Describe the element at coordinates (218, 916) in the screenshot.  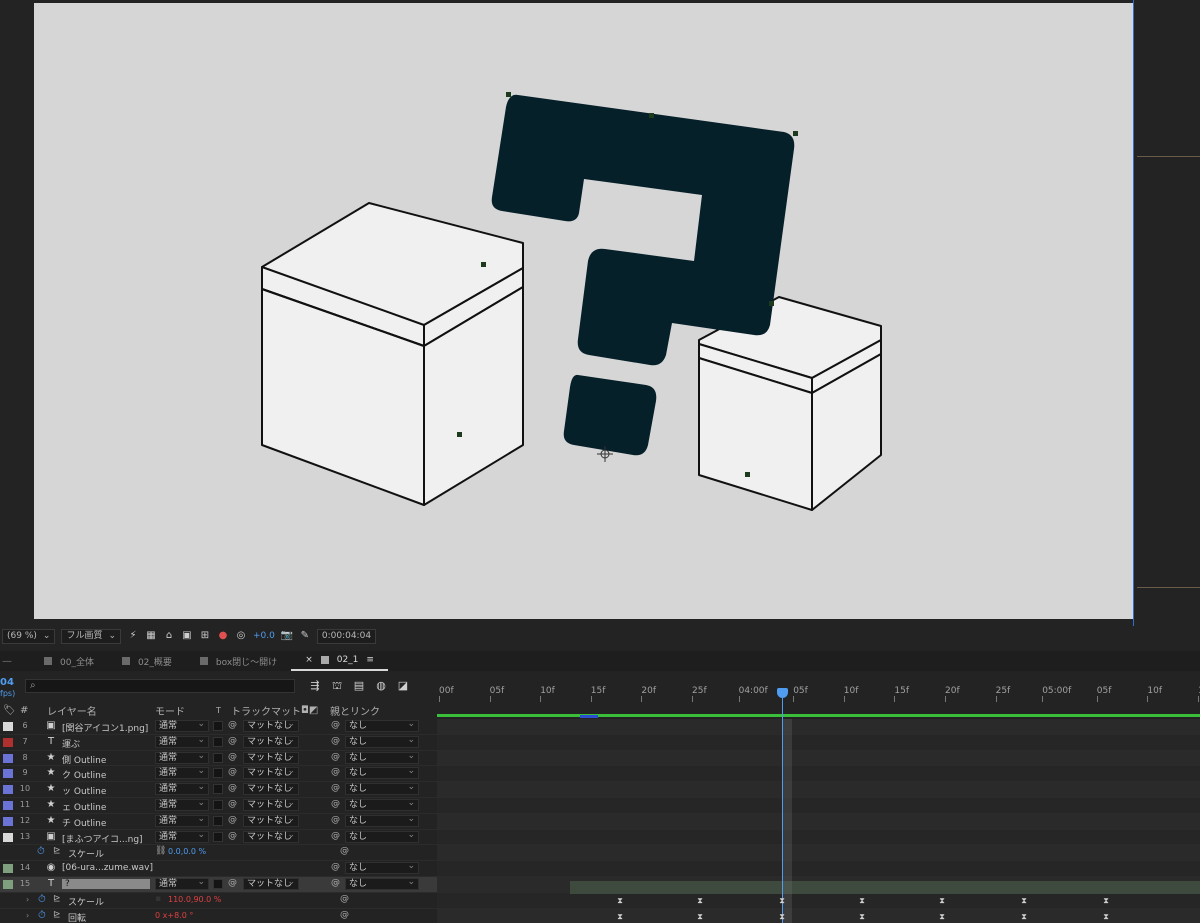
I see `property-row-rotation: › ⏱ ⊵ 回転 0 x+8.0 ° @` at that location.